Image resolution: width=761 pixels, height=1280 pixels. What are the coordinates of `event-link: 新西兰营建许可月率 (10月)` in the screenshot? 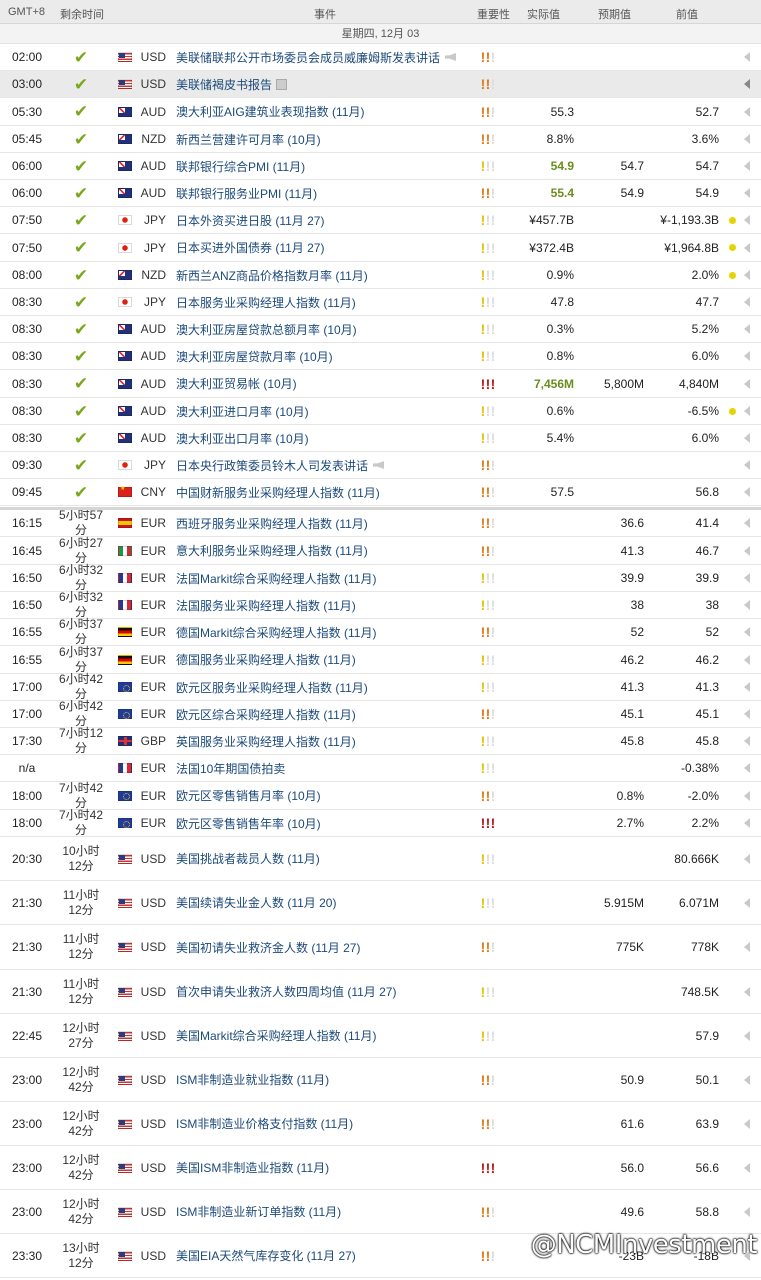 It's located at (326, 139).